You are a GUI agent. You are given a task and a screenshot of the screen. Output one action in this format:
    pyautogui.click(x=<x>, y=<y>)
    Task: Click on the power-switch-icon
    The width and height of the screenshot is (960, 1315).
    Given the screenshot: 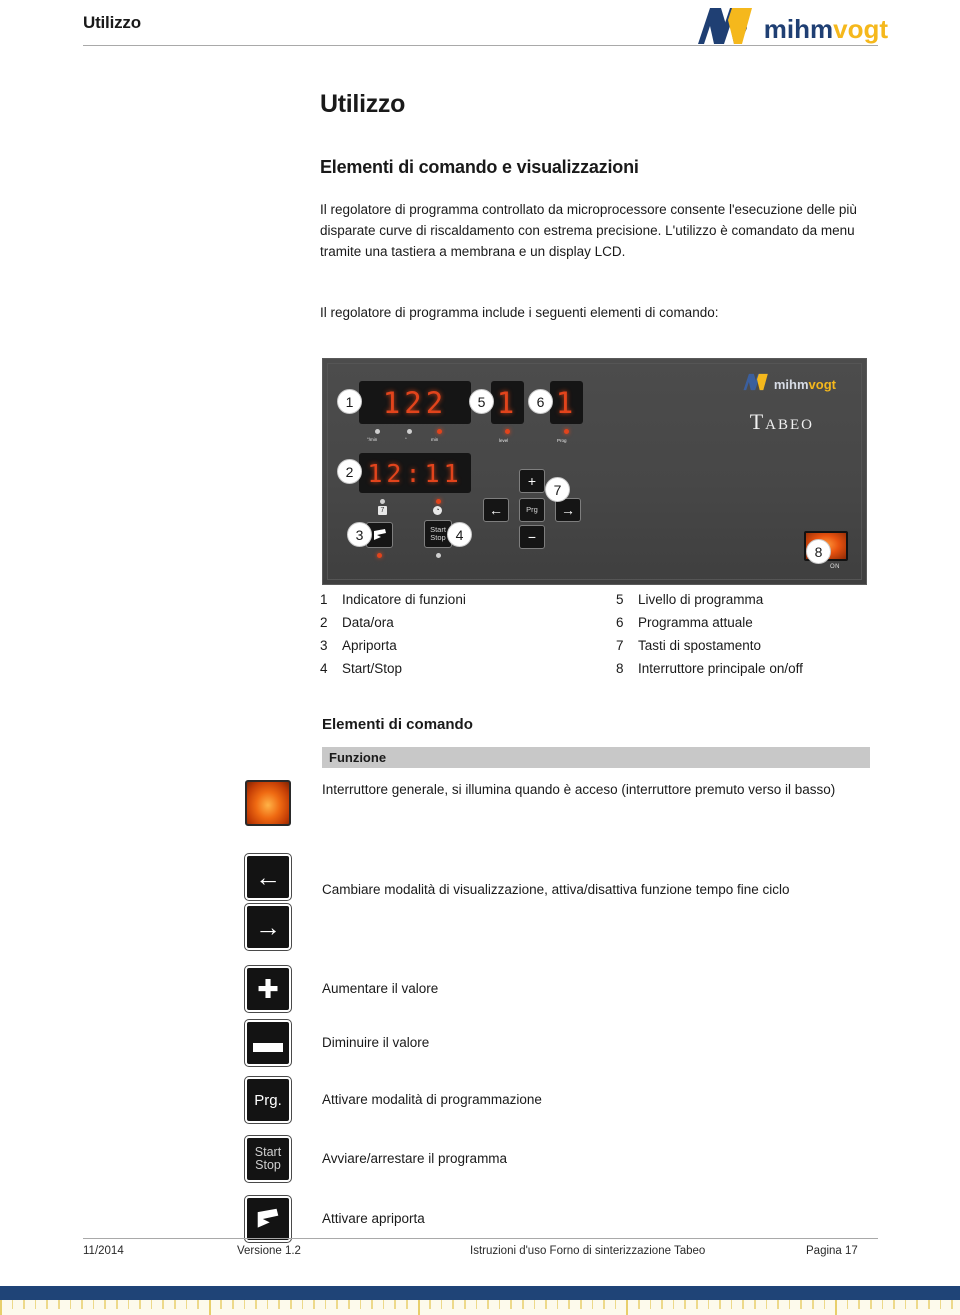 What is the action you would take?
    pyautogui.click(x=268, y=803)
    